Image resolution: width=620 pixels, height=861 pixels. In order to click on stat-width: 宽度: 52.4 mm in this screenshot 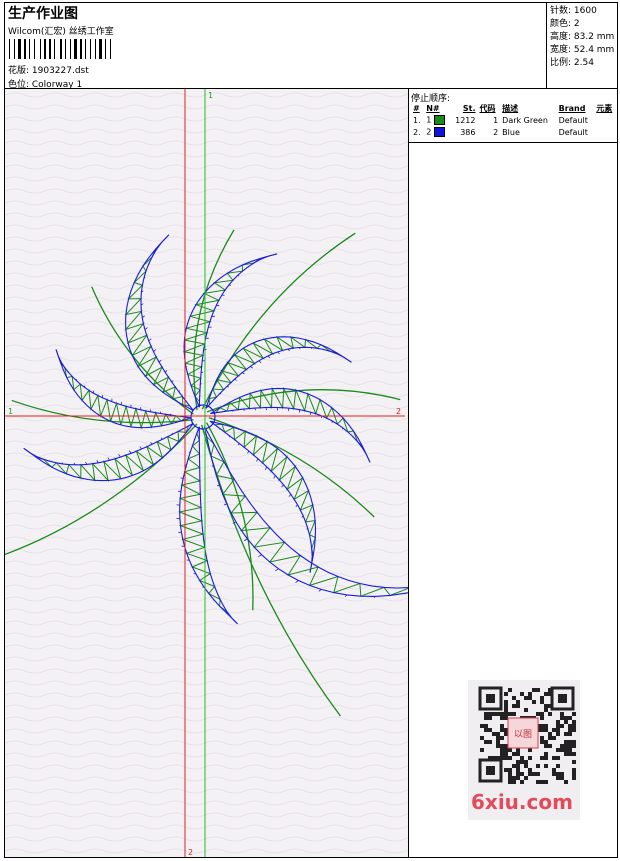, I will do `click(582, 50)`.